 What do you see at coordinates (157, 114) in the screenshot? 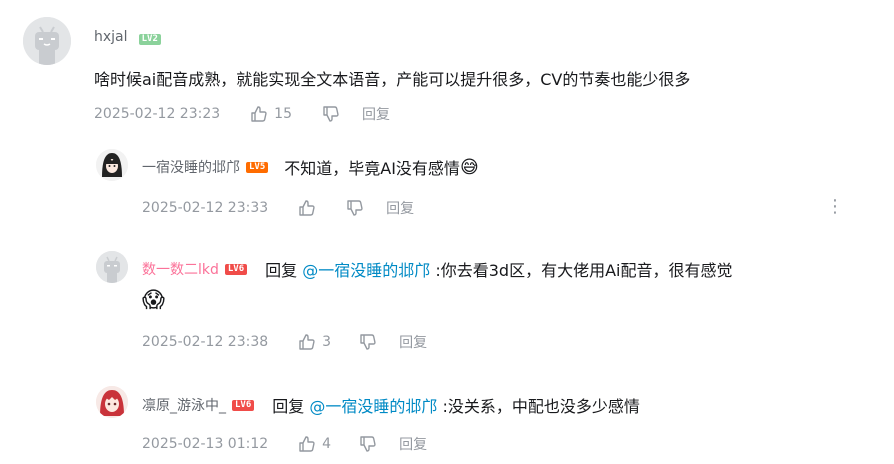
I see `timestamp: 2025-02-12 23:23` at bounding box center [157, 114].